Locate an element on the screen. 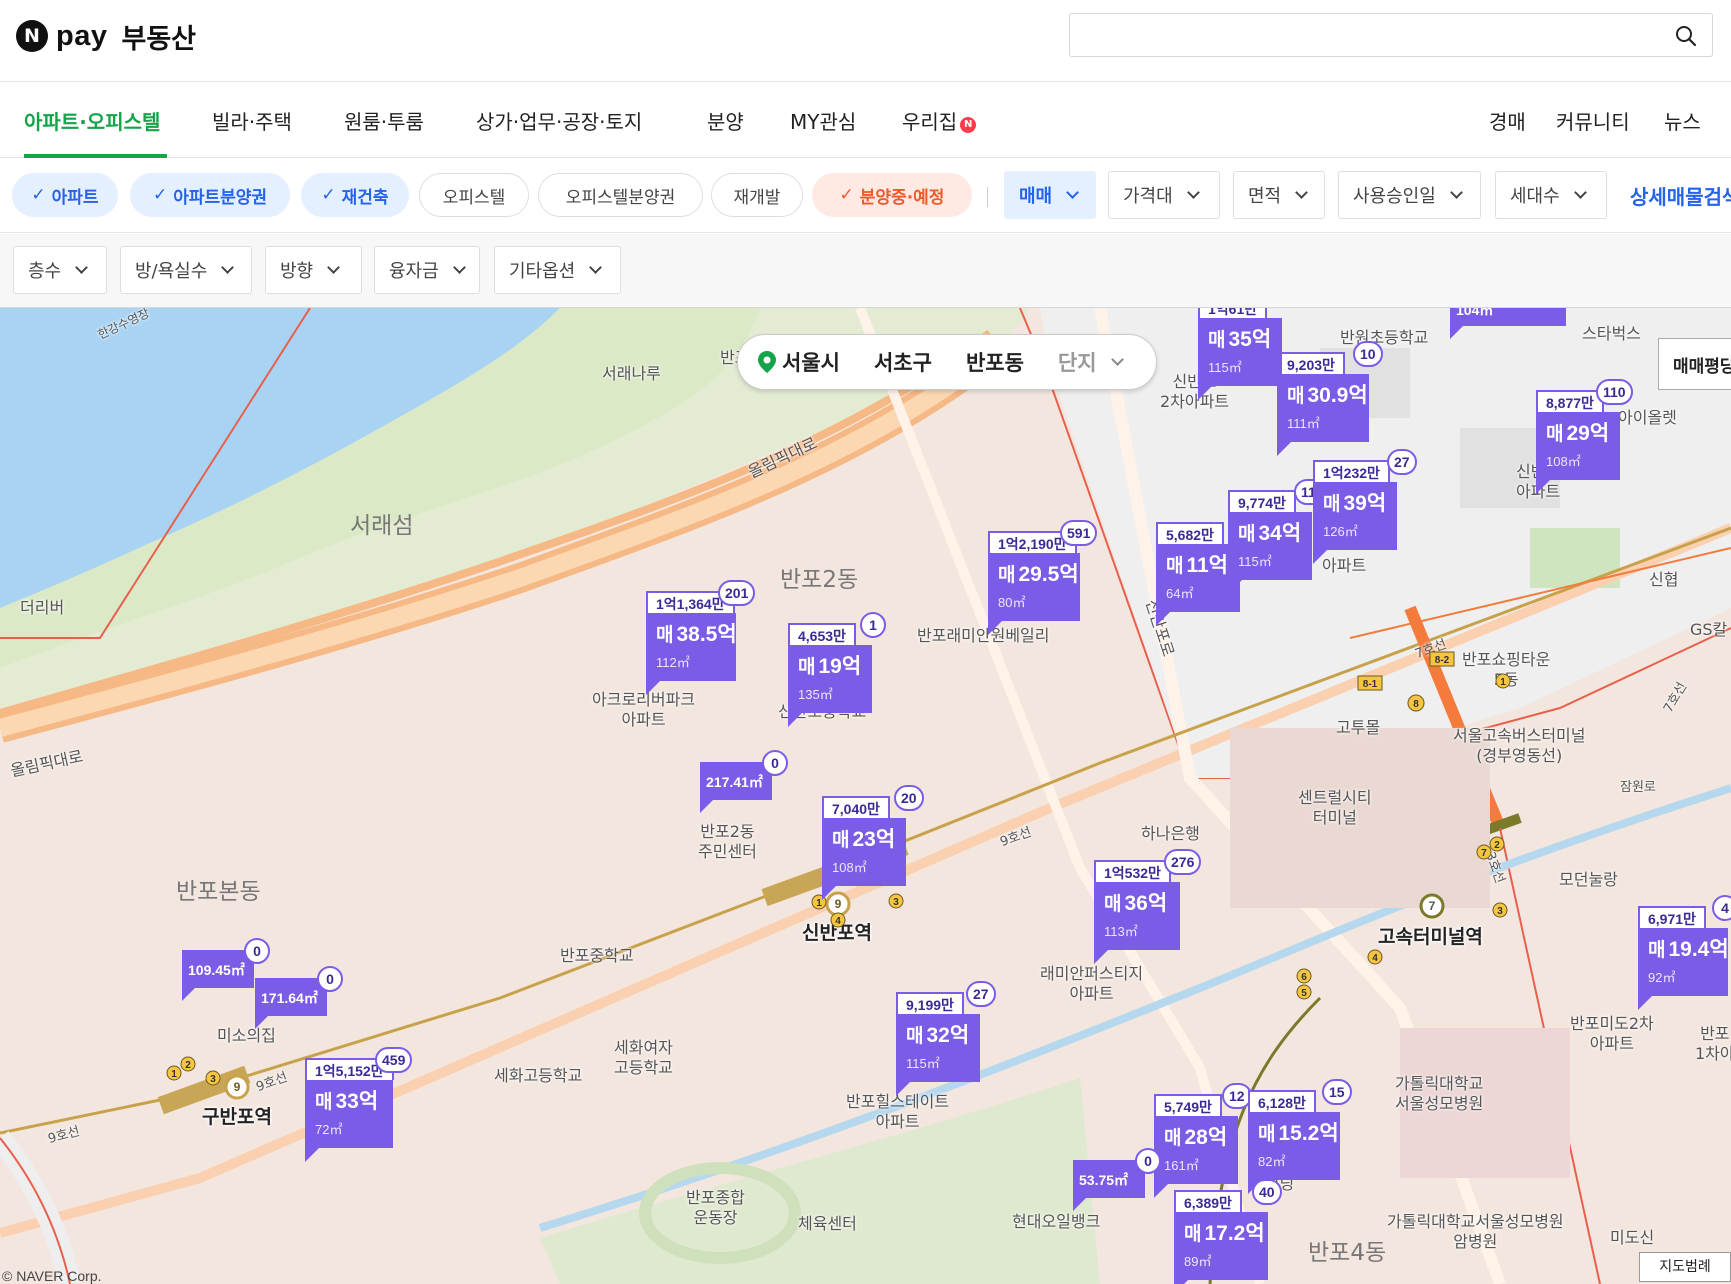 This screenshot has height=1284, width=1731. marker-listing-count: 201 is located at coordinates (737, 593).